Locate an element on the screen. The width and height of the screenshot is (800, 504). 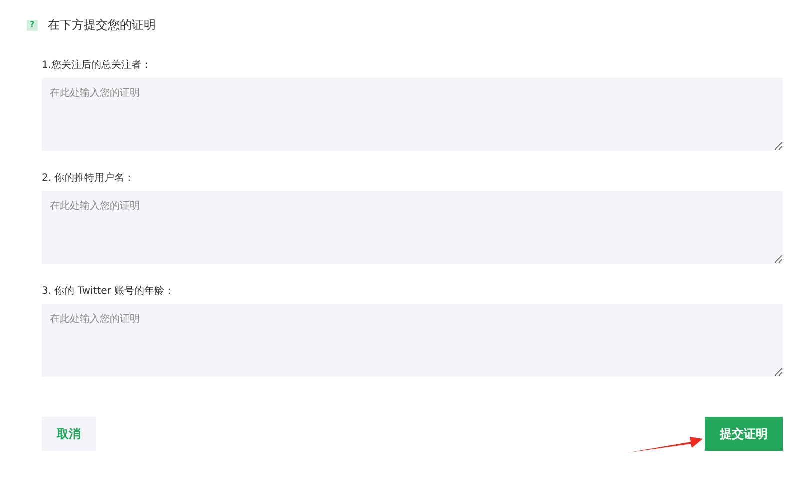
help-icon: ? is located at coordinates (32, 25).